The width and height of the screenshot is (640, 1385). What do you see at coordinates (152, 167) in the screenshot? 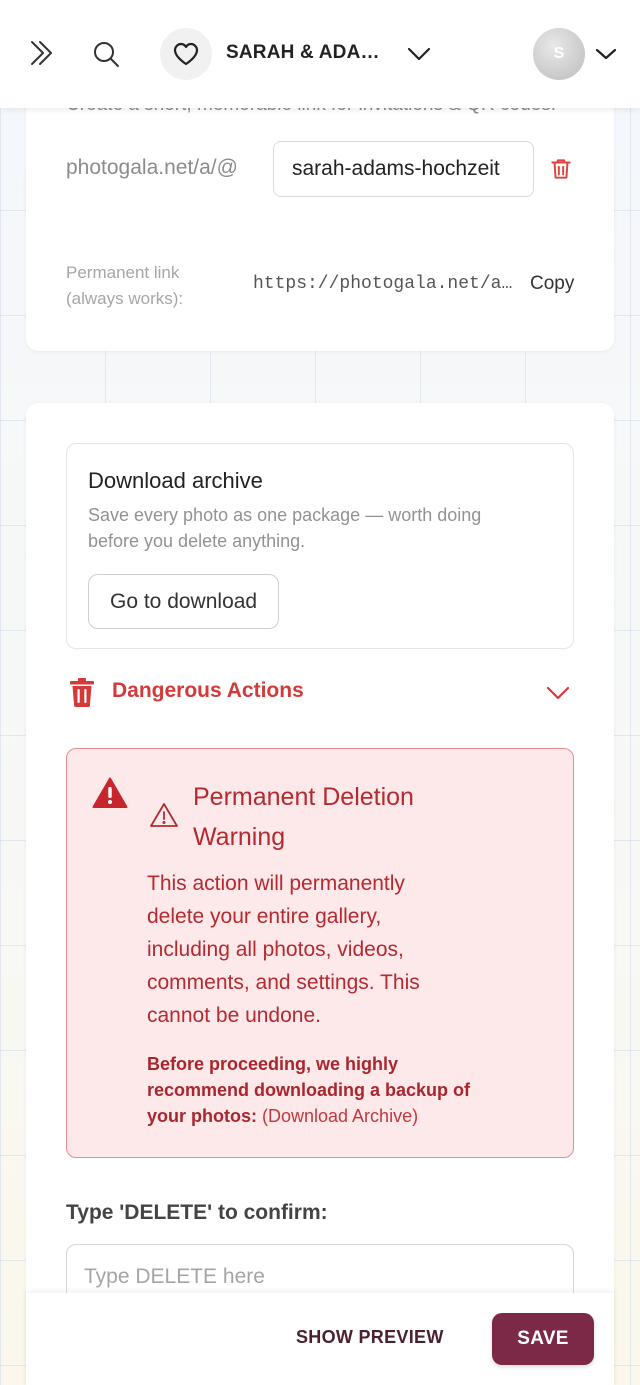
I see `link-prefix: photogala.net/a/@` at bounding box center [152, 167].